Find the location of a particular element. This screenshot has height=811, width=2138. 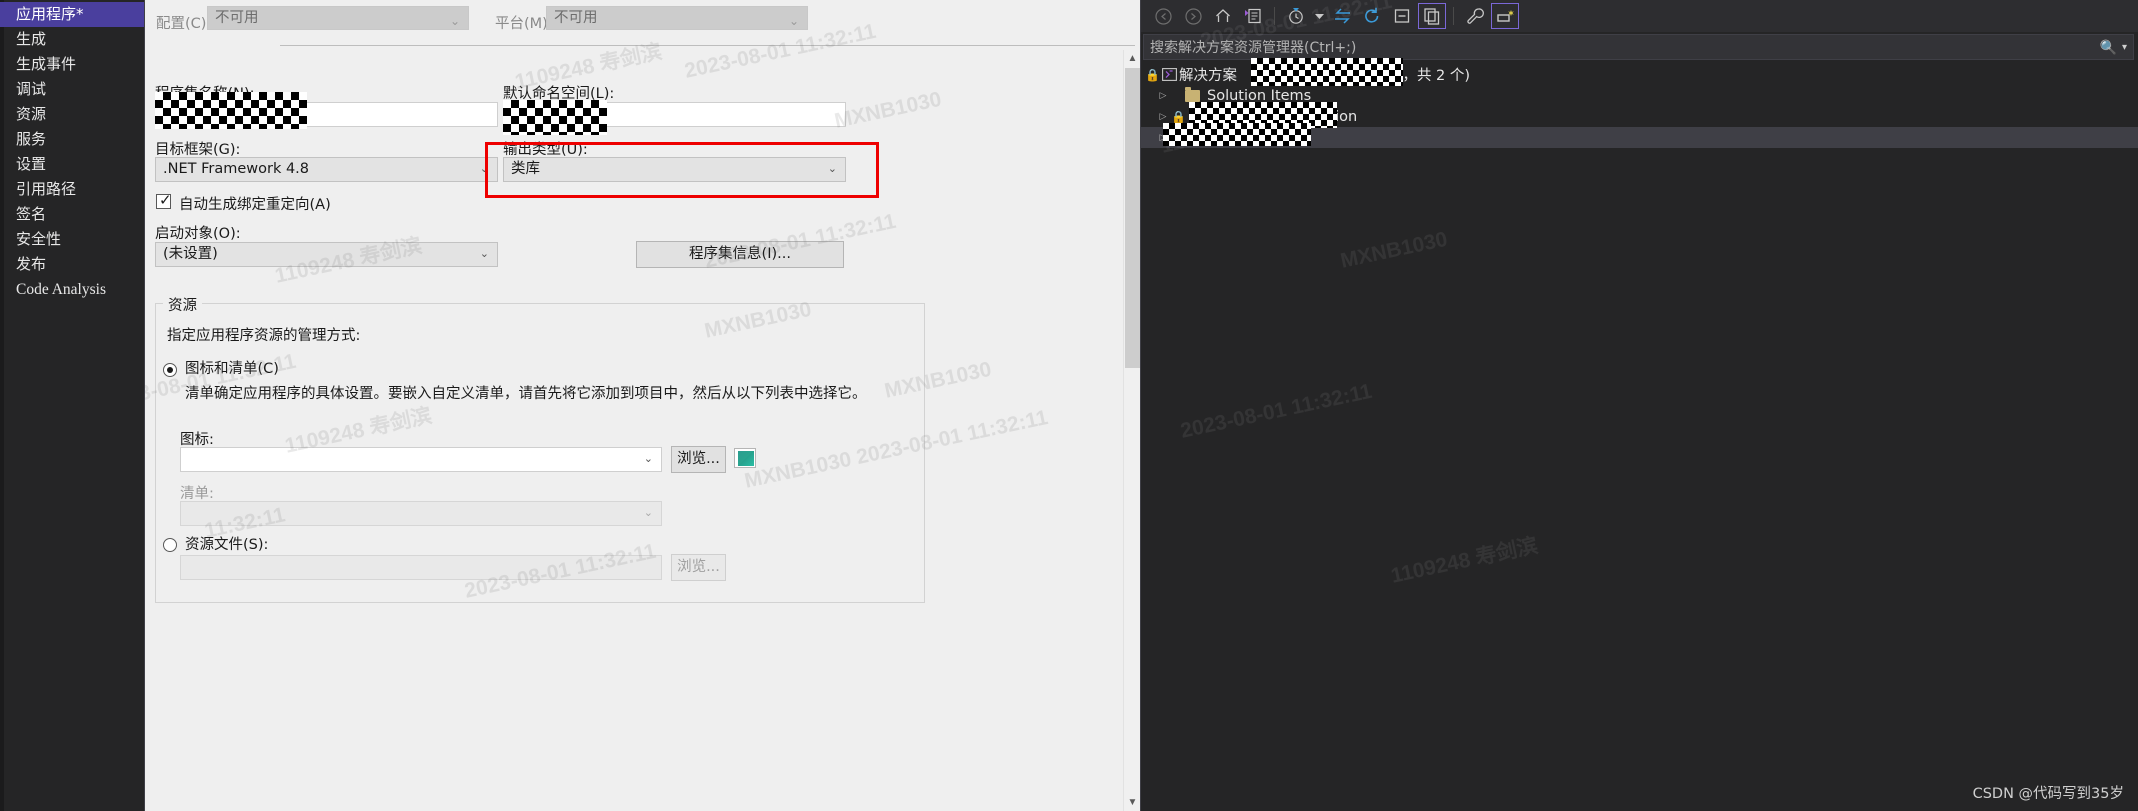

configuration-label: 配置(C): is located at coordinates (184, 24).